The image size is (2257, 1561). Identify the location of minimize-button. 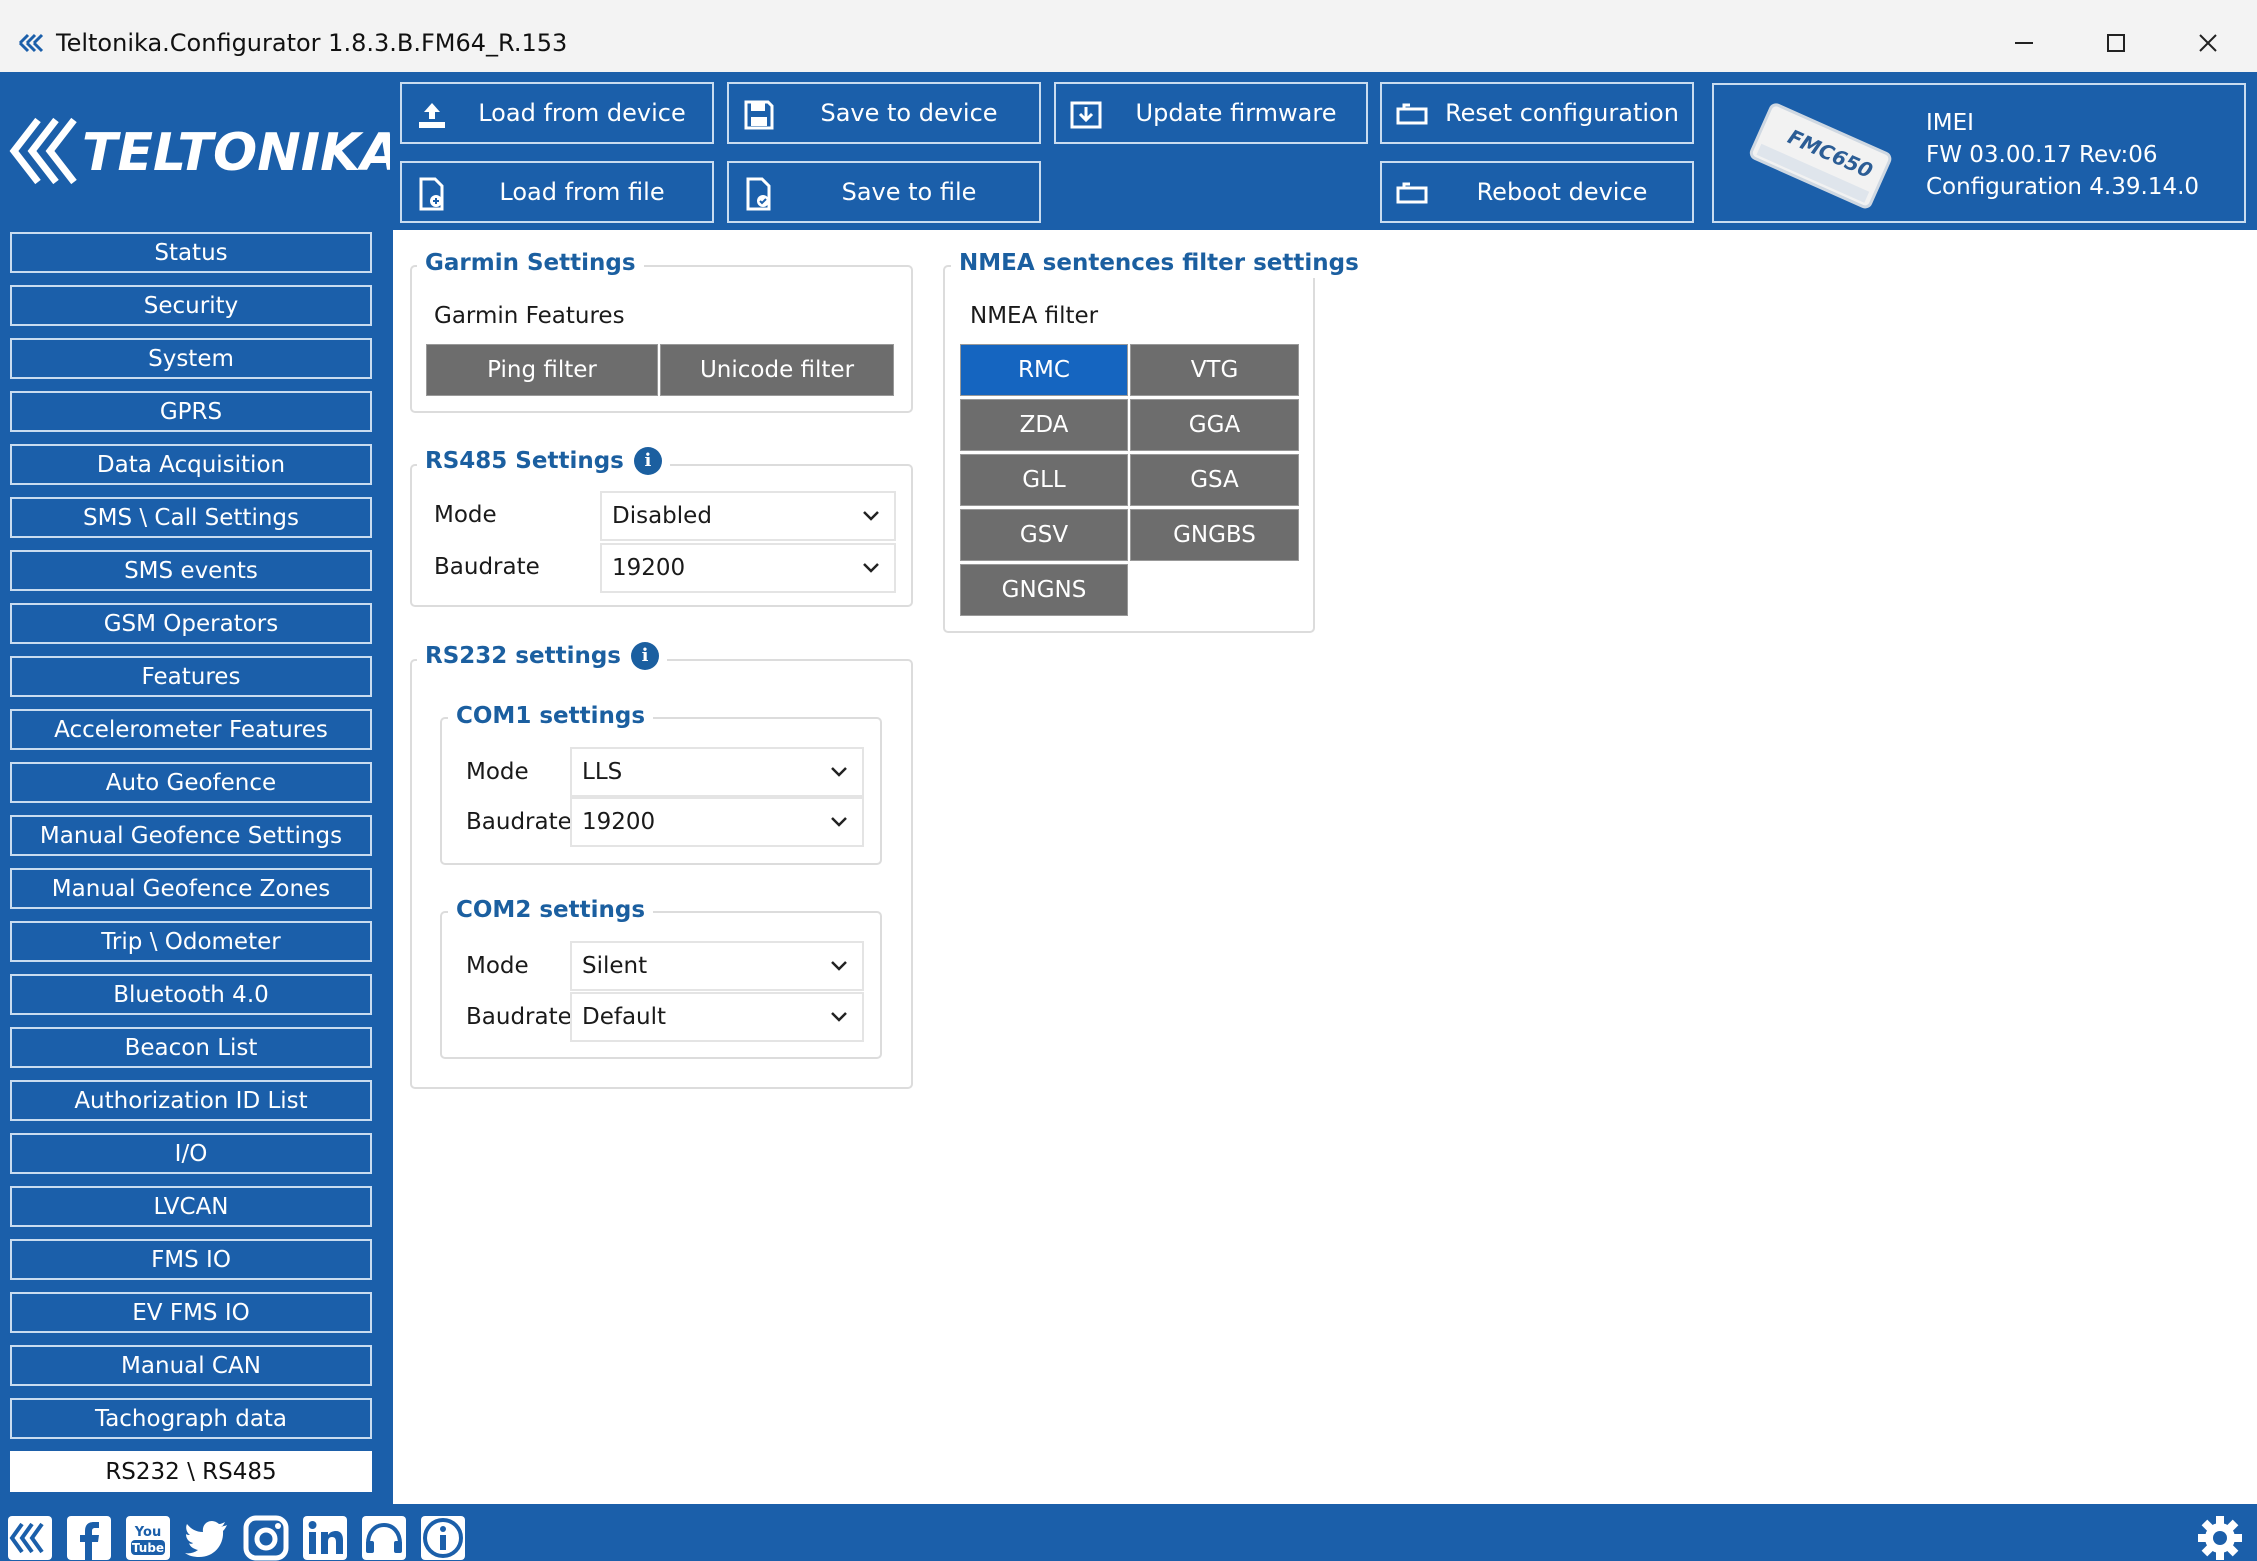
(2024, 43).